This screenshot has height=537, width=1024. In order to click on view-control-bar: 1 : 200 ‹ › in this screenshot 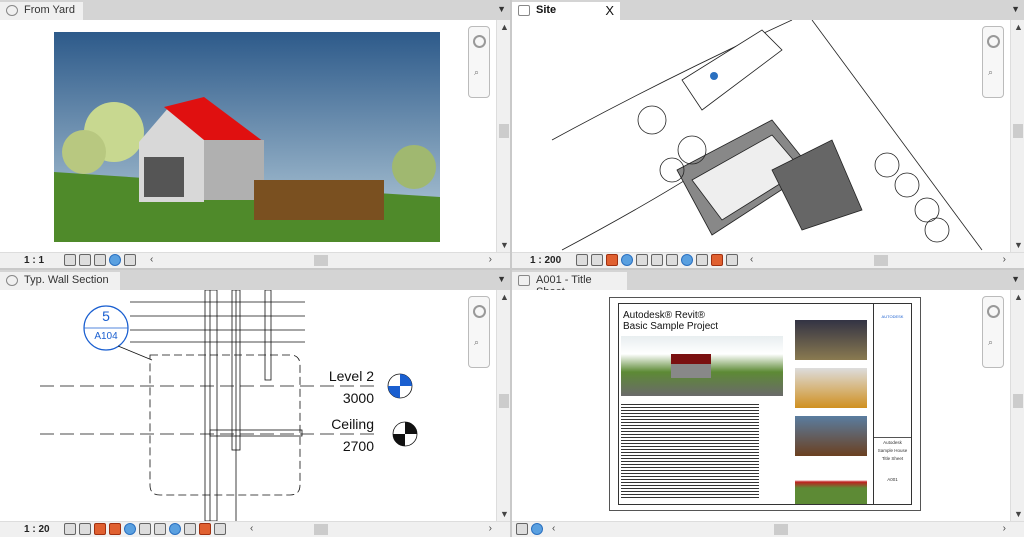, I will do `click(768, 260)`.